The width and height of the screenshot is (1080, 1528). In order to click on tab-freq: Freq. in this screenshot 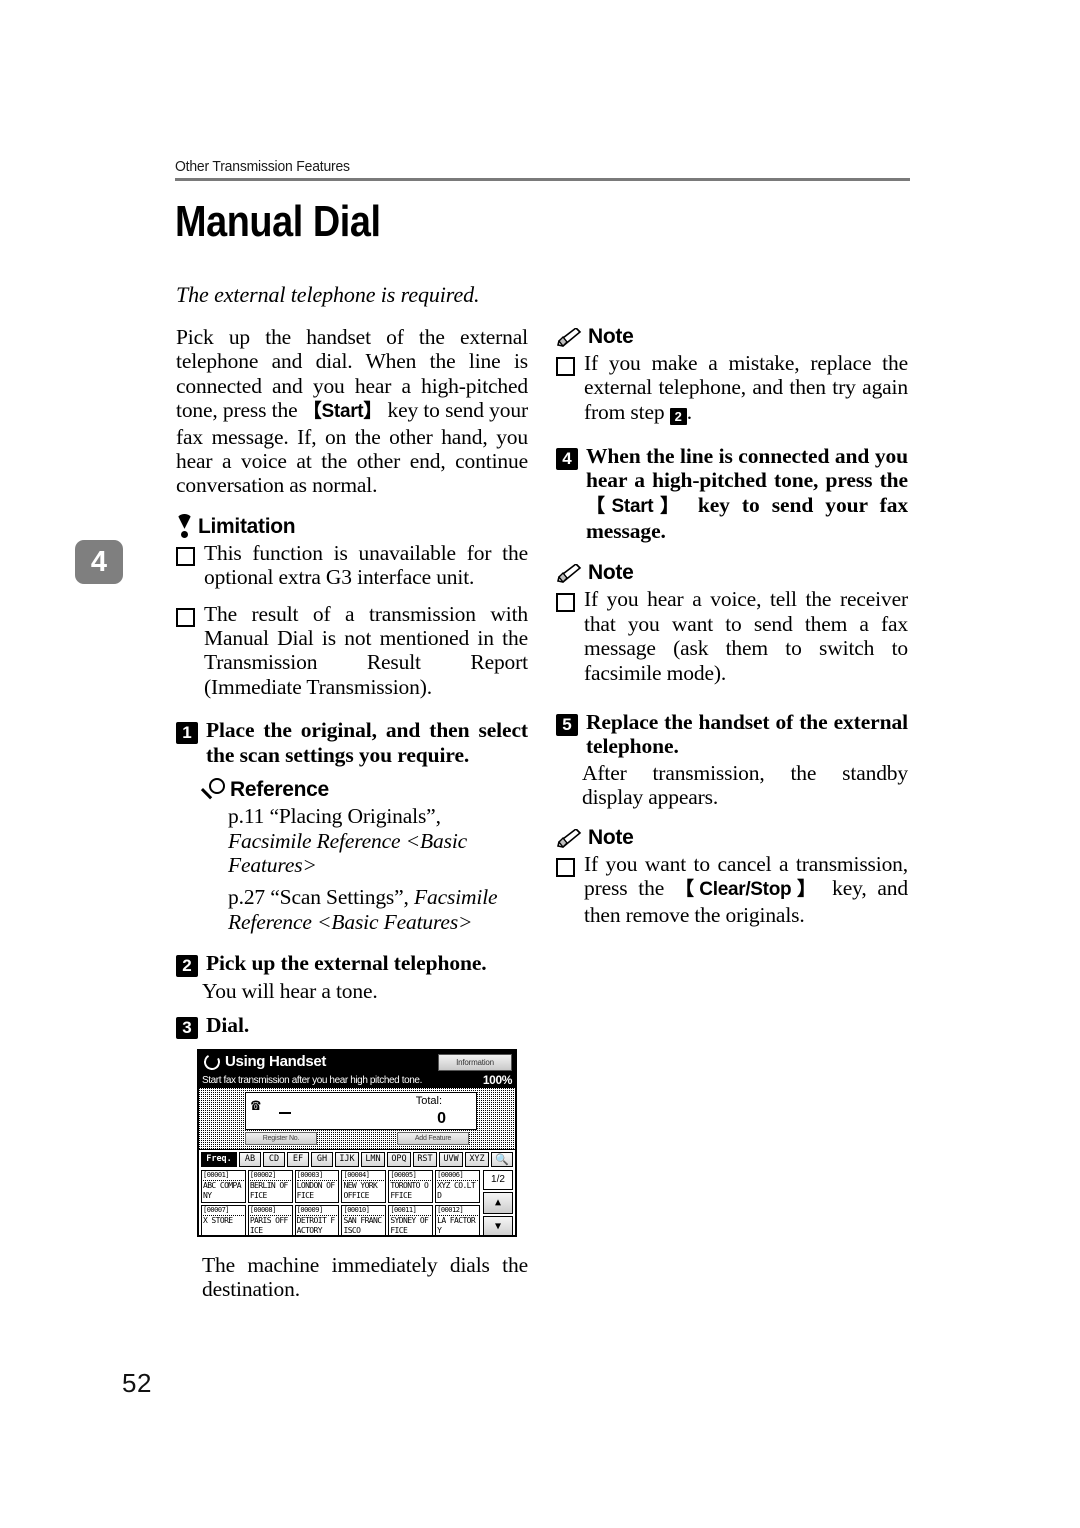, I will do `click(219, 1159)`.